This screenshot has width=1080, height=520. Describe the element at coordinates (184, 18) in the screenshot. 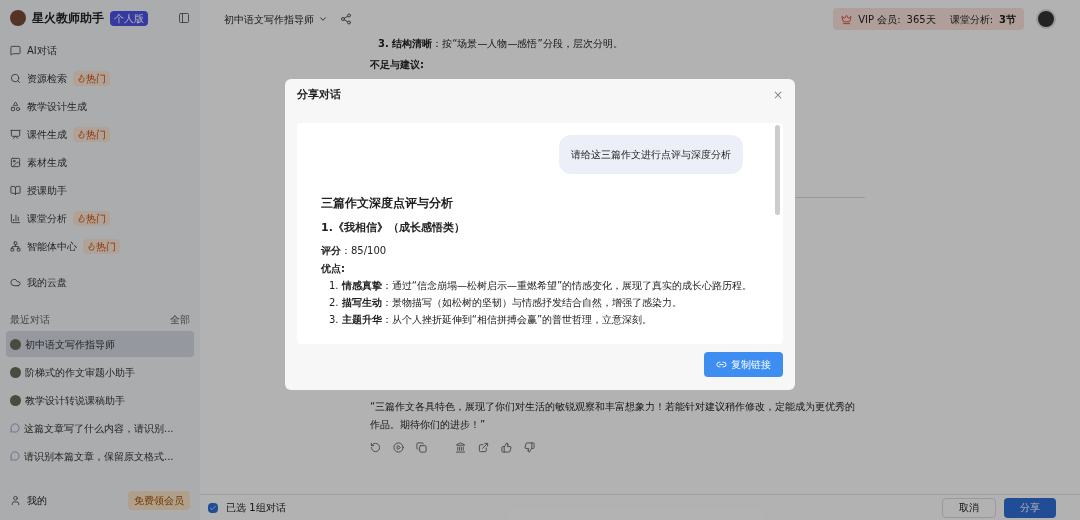

I see `sidebar-toggle-icon` at that location.